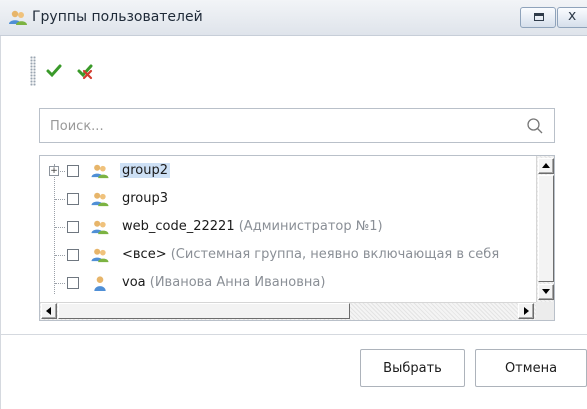  Describe the element at coordinates (283, 126) in the screenshot. I see `search-input` at that location.